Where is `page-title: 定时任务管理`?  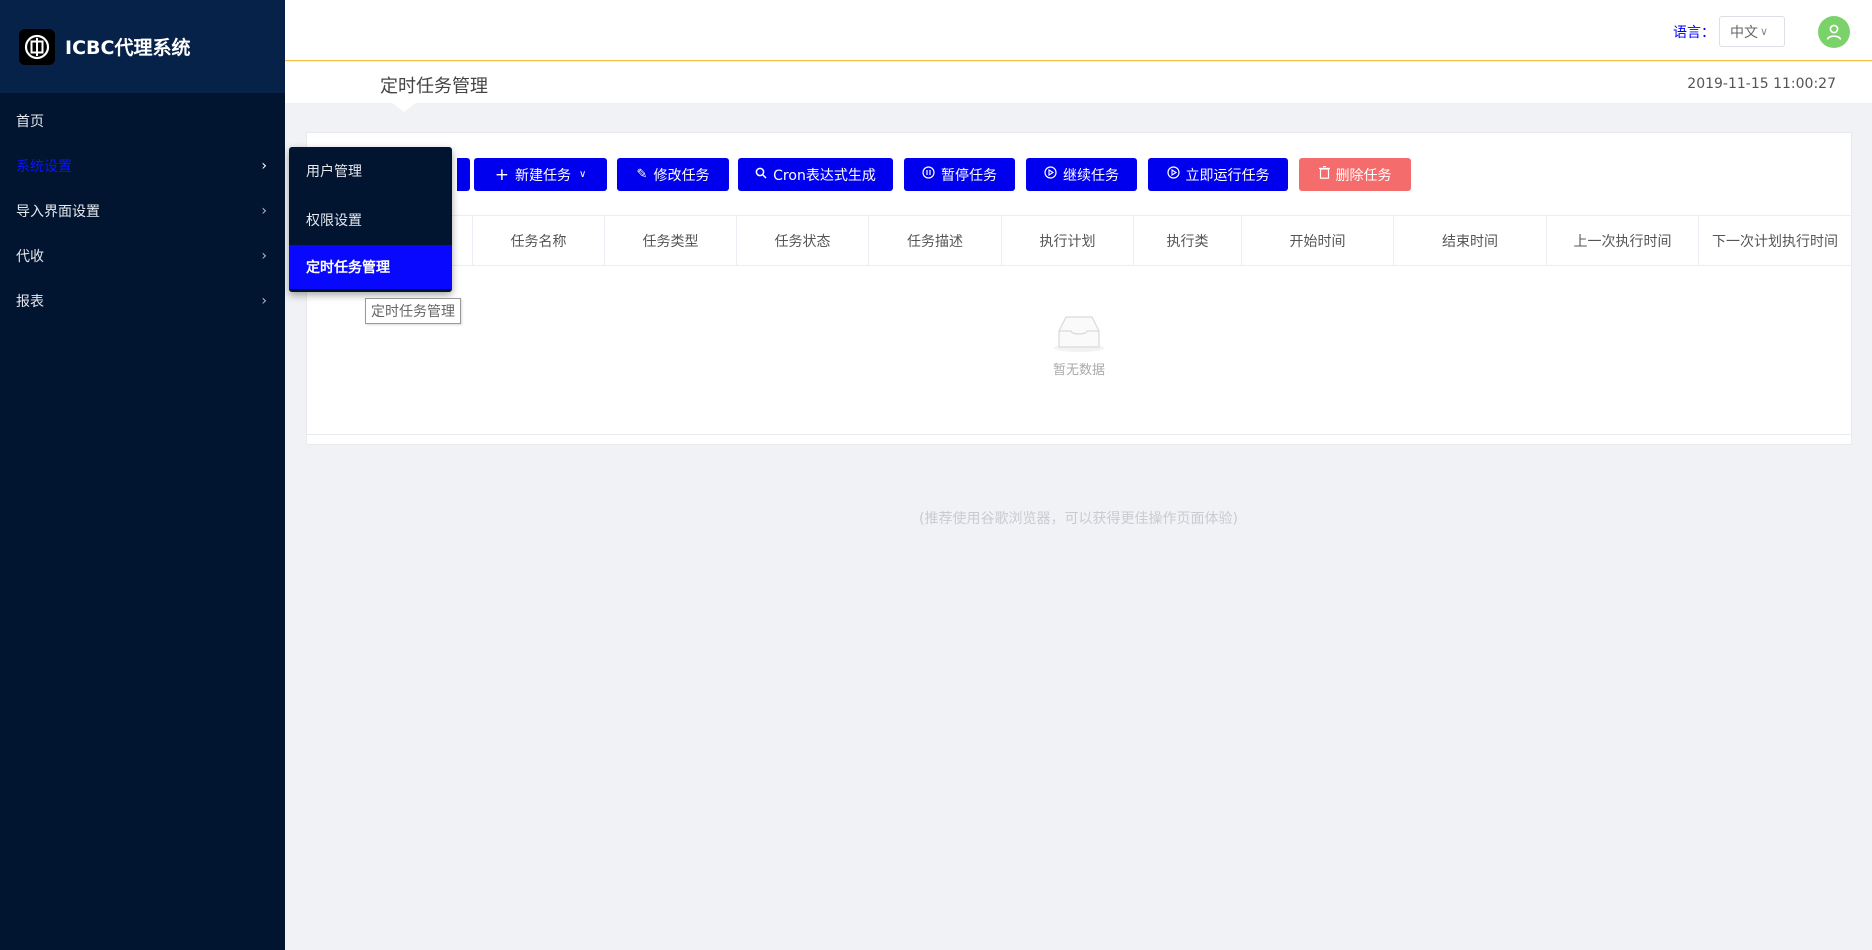
page-title: 定时任务管理 is located at coordinates (434, 86).